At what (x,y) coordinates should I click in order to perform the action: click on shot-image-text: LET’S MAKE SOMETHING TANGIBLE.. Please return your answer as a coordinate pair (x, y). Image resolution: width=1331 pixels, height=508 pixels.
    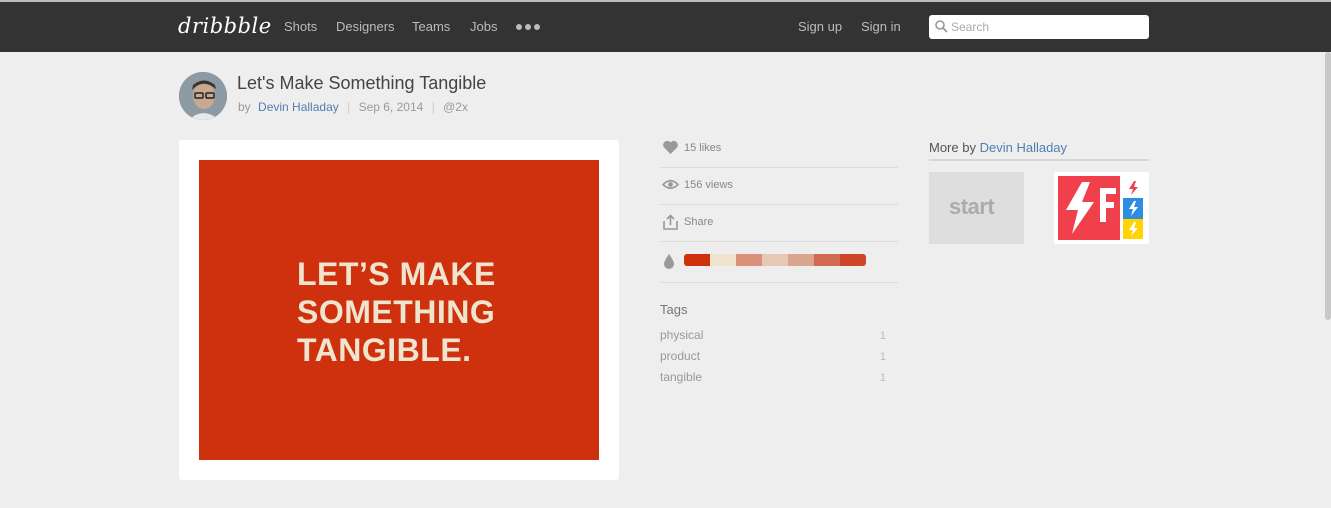
    Looking at the image, I should click on (396, 312).